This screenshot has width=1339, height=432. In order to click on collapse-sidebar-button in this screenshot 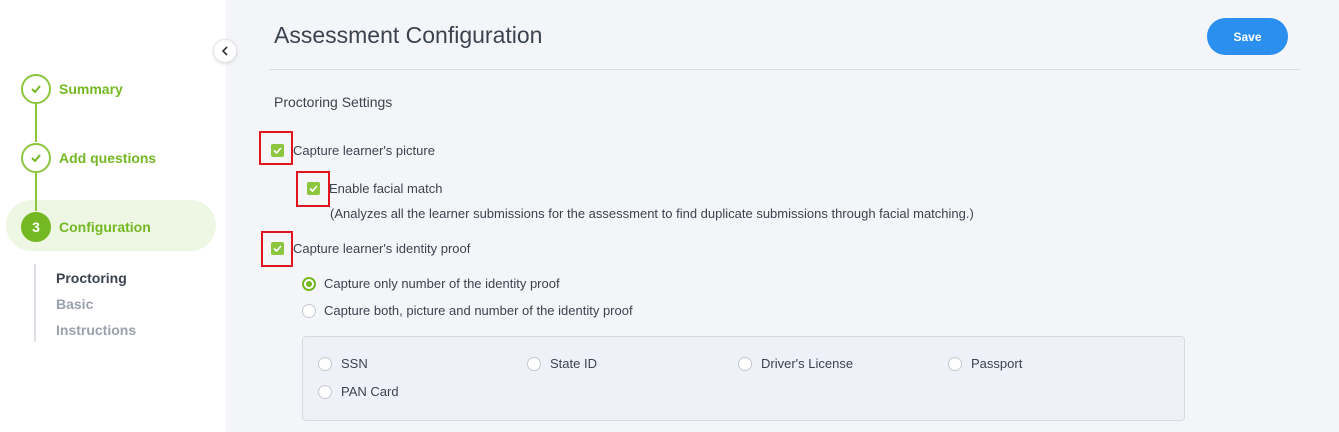, I will do `click(225, 51)`.